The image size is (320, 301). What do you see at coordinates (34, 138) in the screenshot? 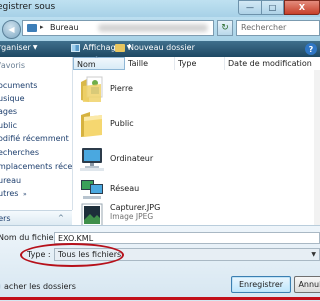
I see `nav-item-recent: odifié récemment` at bounding box center [34, 138].